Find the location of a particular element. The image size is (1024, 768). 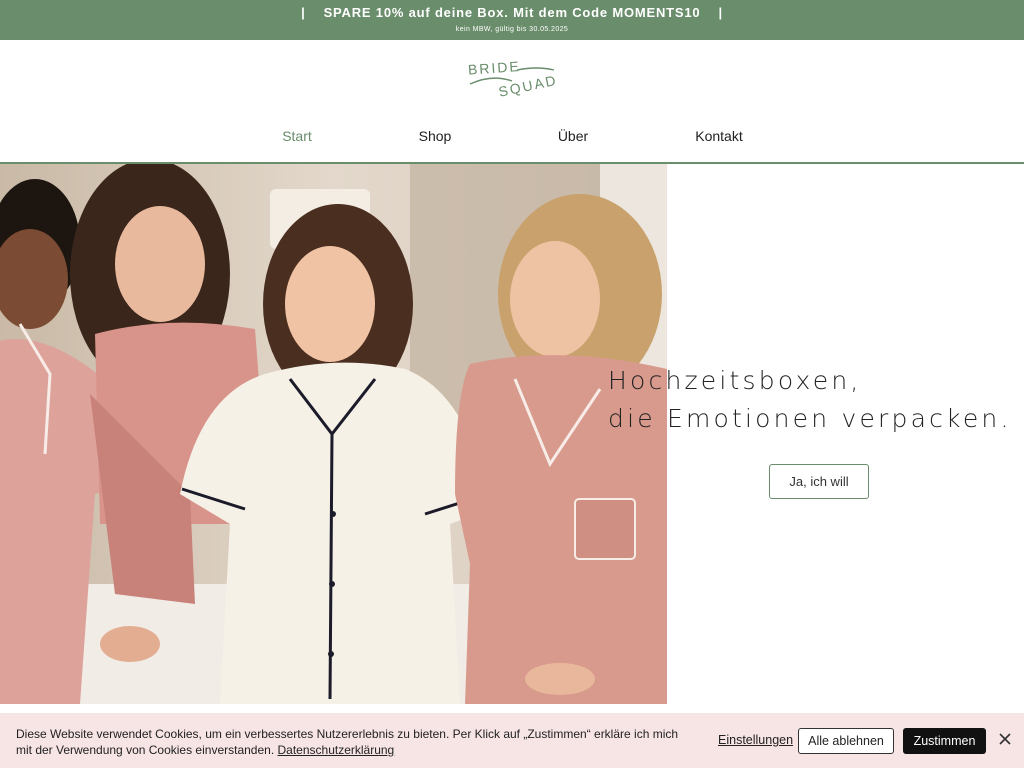

bride-squad-logo: BRIDE SQUAD is located at coordinates (512, 77).